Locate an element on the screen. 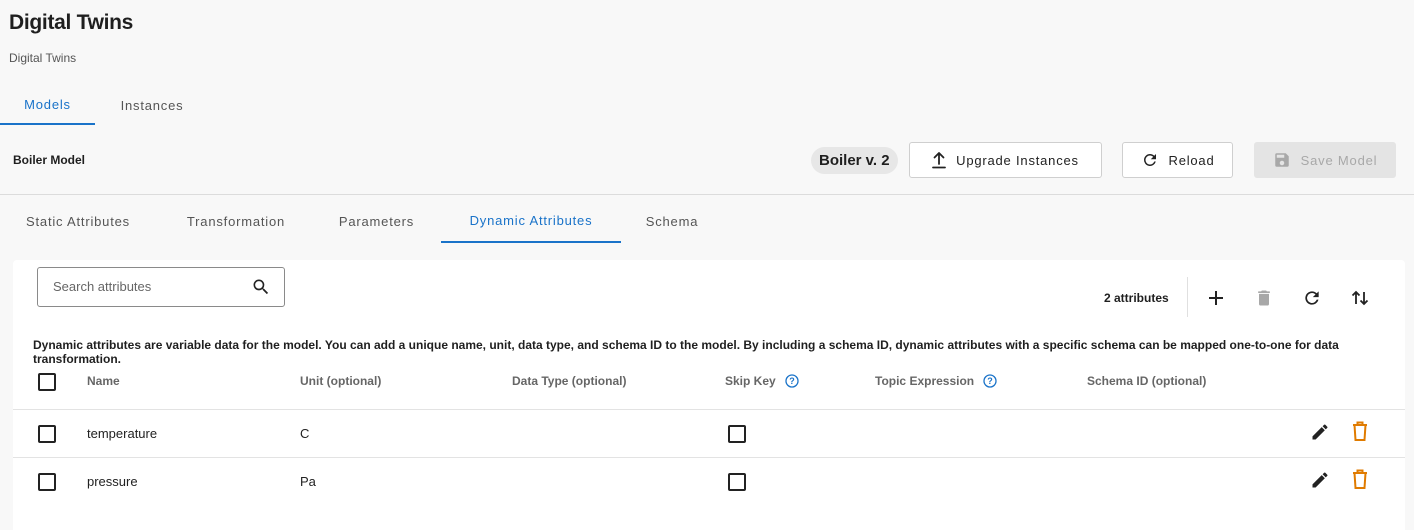 The height and width of the screenshot is (530, 1414). tab-static-attributes: Static Attributes is located at coordinates (78, 221).